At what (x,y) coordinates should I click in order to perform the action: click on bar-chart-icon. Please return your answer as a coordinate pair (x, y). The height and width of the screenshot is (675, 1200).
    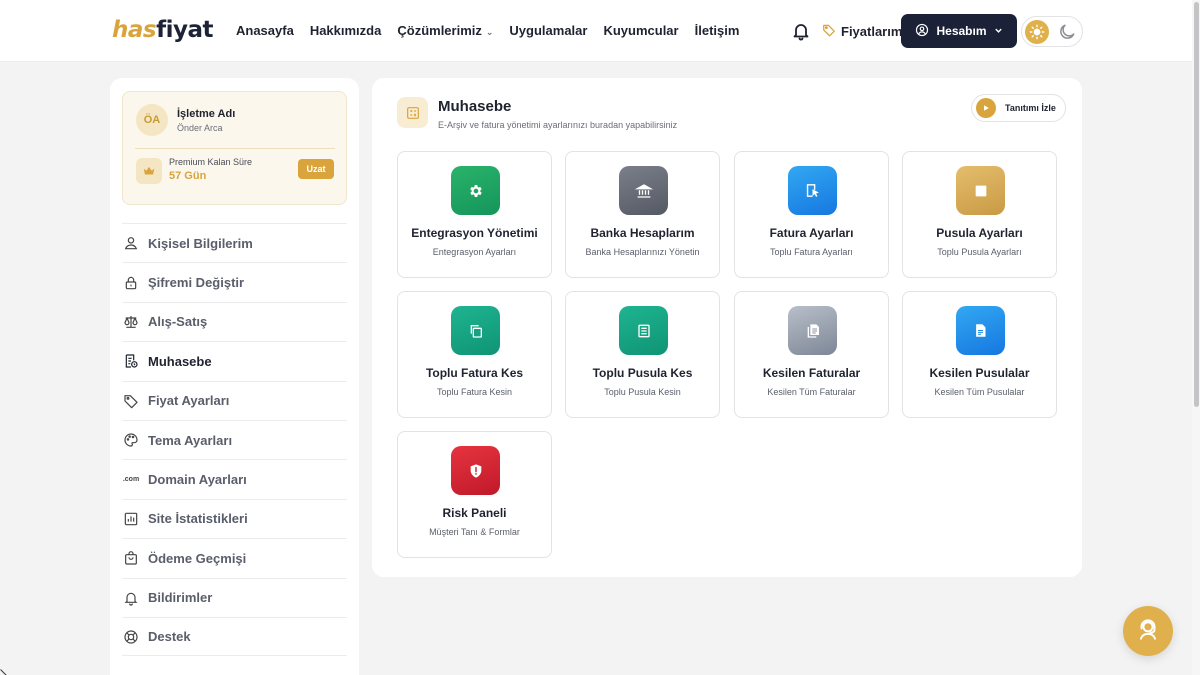
    Looking at the image, I should click on (131, 519).